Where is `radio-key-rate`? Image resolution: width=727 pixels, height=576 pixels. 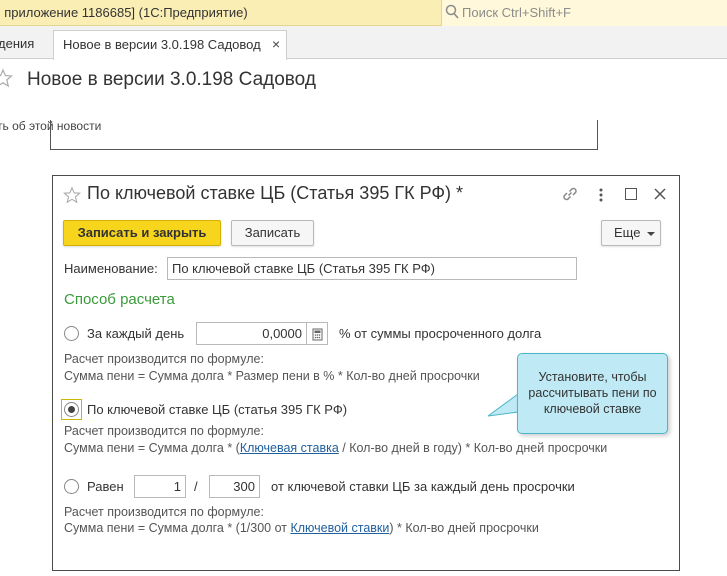 radio-key-rate is located at coordinates (71, 409).